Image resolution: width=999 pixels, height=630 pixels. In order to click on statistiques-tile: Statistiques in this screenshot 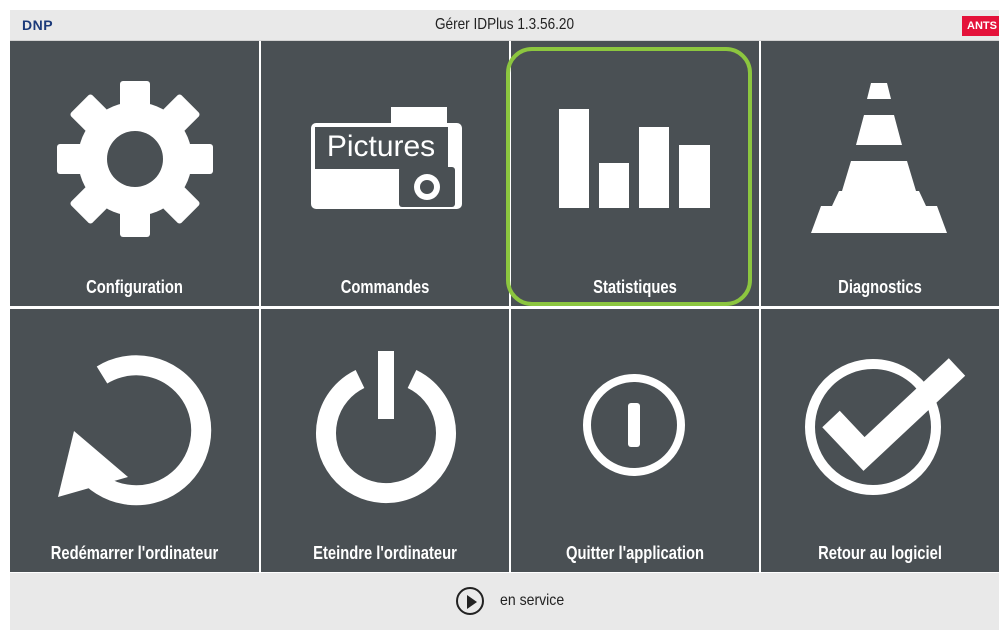, I will do `click(635, 173)`.